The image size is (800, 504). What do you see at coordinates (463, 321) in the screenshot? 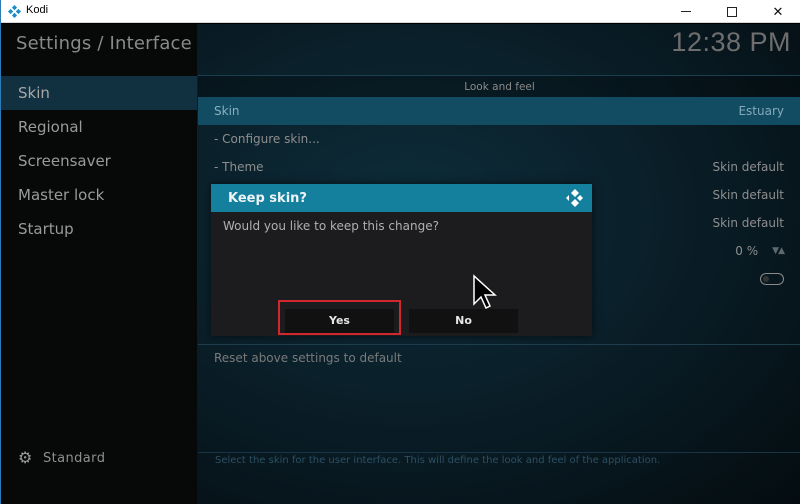
I see `no-button: No` at bounding box center [463, 321].